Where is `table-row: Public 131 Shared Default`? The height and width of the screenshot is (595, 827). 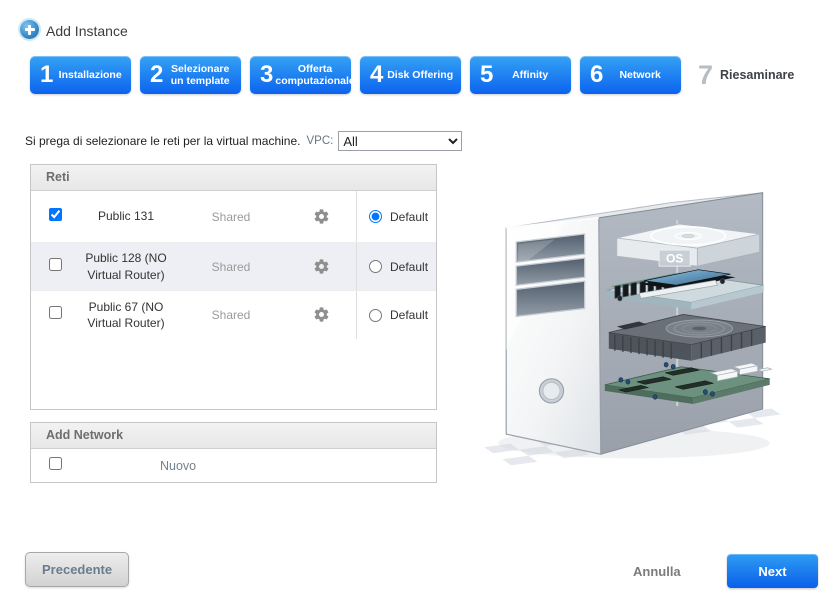
table-row: Public 131 Shared Default is located at coordinates (233, 217).